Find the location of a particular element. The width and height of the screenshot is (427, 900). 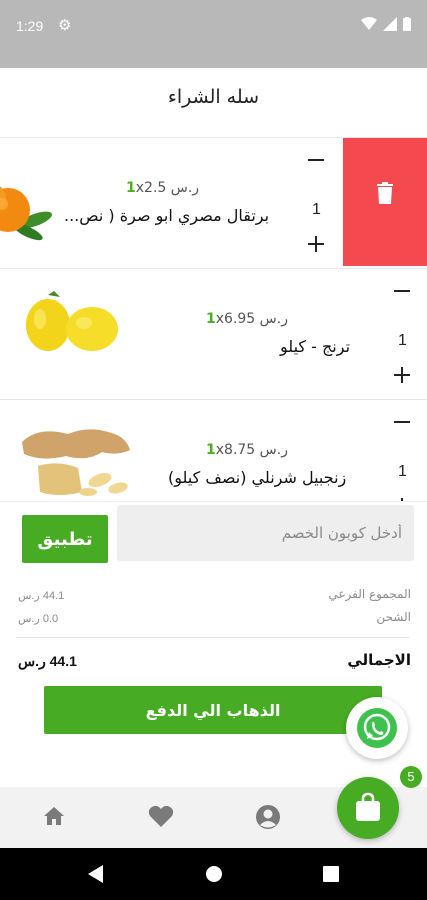

whatsapp-button is located at coordinates (377, 728).